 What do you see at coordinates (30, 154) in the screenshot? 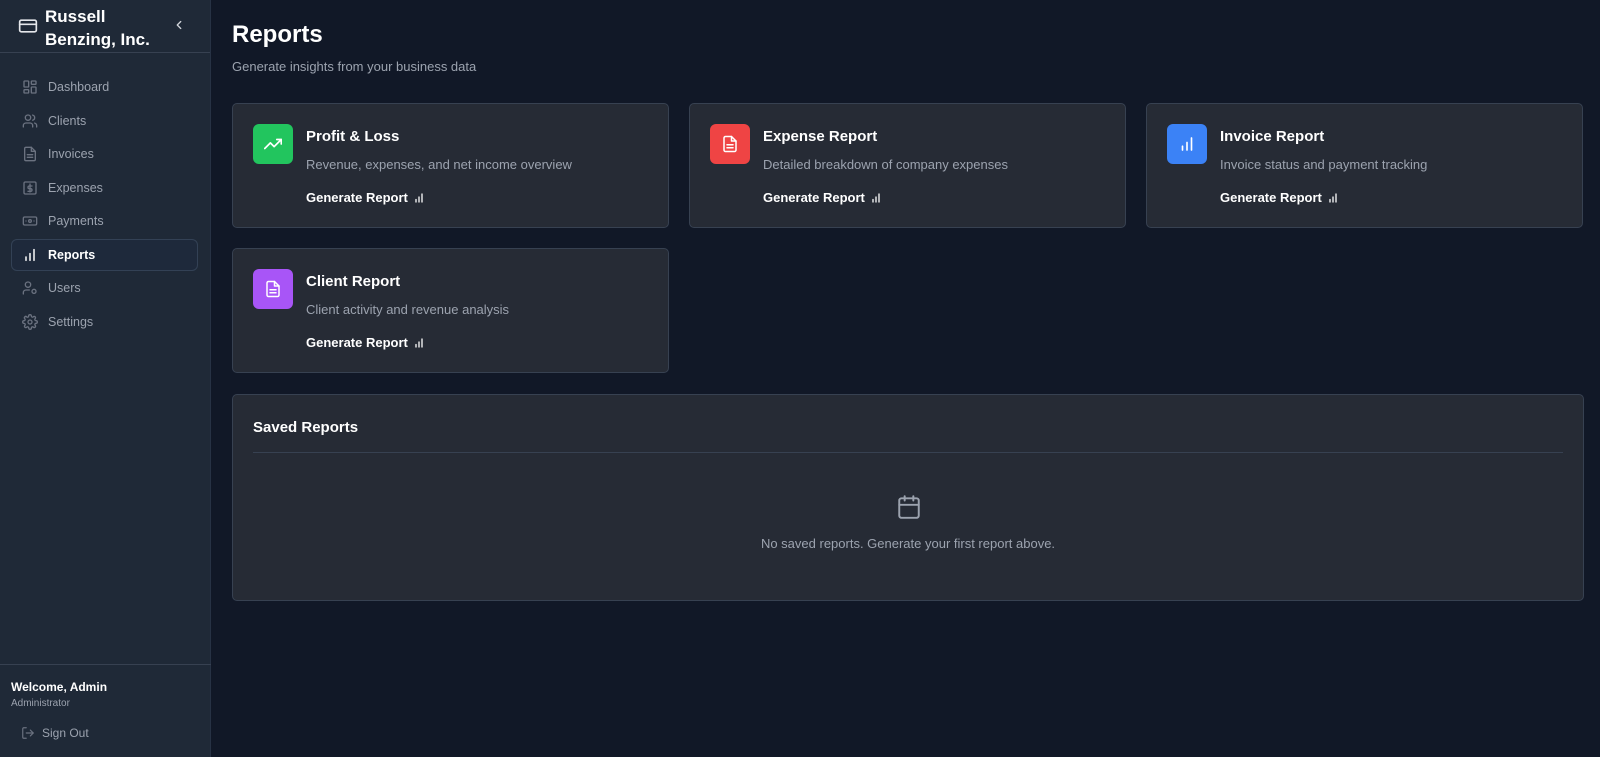
I see `file-icon` at bounding box center [30, 154].